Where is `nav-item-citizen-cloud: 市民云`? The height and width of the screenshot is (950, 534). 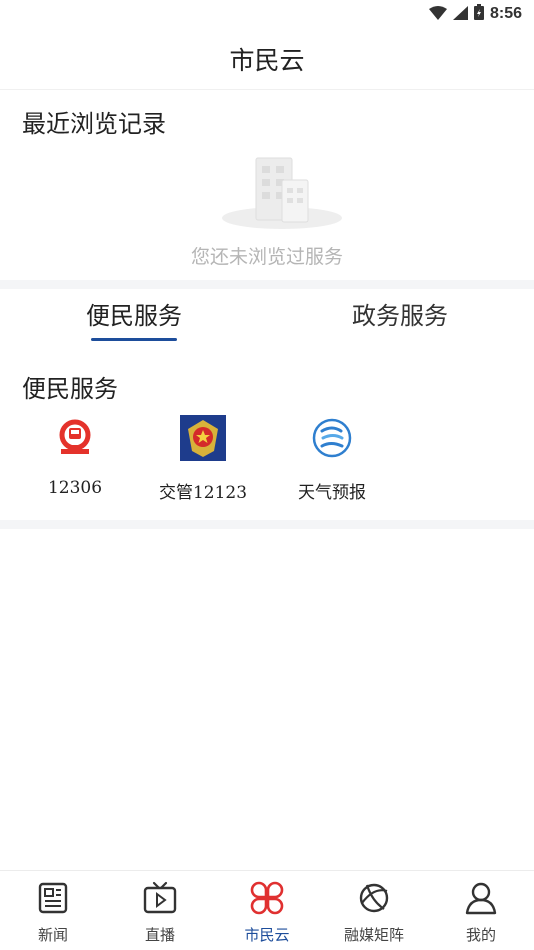
nav-item-citizen-cloud: 市民云 is located at coordinates (267, 915).